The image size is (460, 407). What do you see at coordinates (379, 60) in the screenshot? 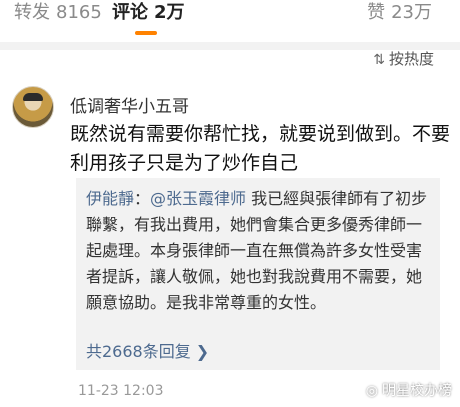
I see `sort-icon: ⇅` at bounding box center [379, 60].